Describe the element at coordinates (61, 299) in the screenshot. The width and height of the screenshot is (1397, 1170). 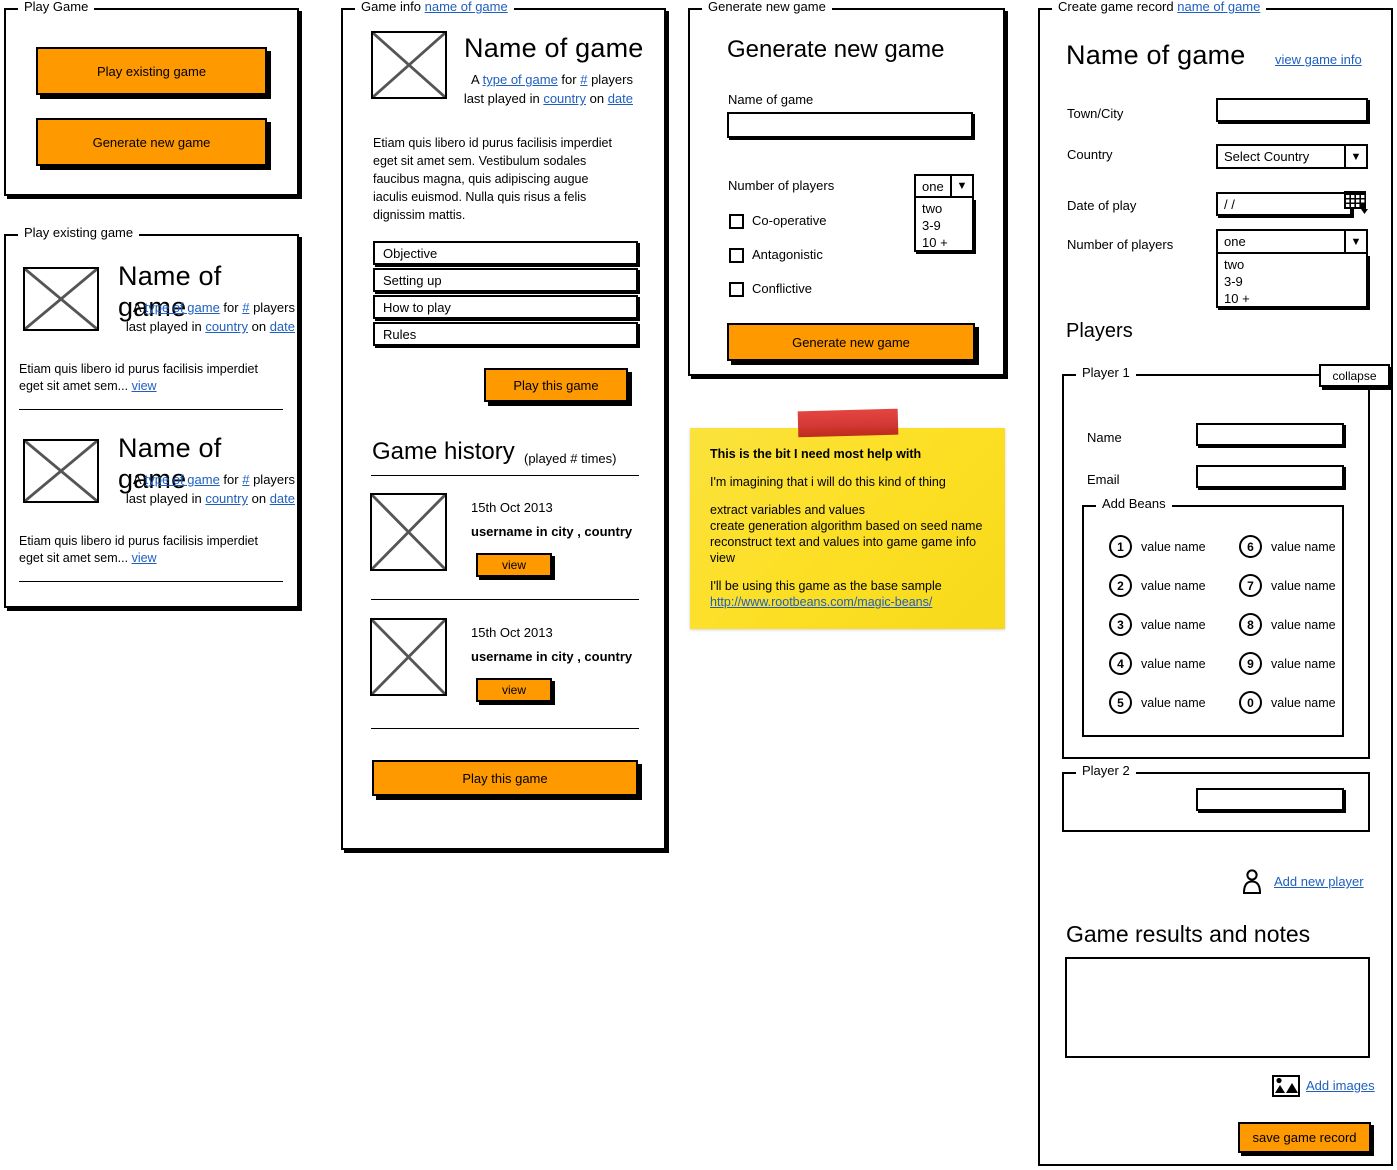
I see `game-thumbnail` at that location.